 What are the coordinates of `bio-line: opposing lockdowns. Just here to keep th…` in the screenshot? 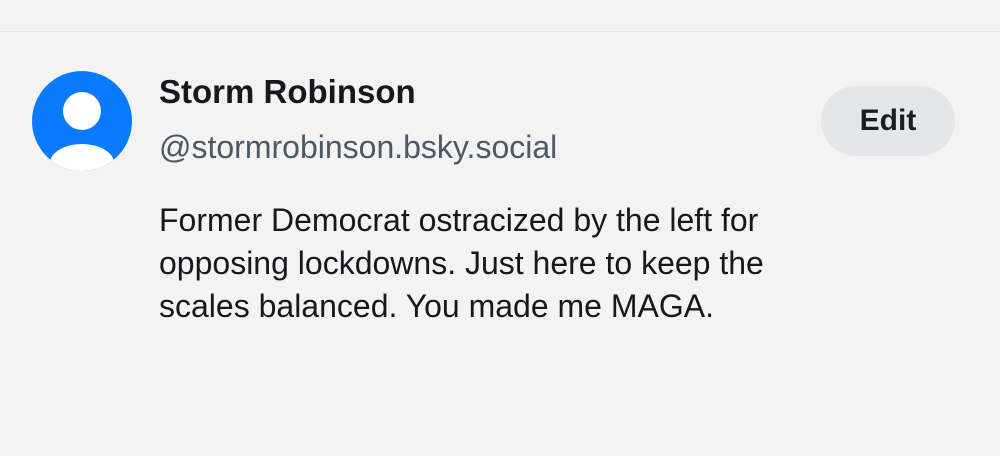 It's located at (461, 263).